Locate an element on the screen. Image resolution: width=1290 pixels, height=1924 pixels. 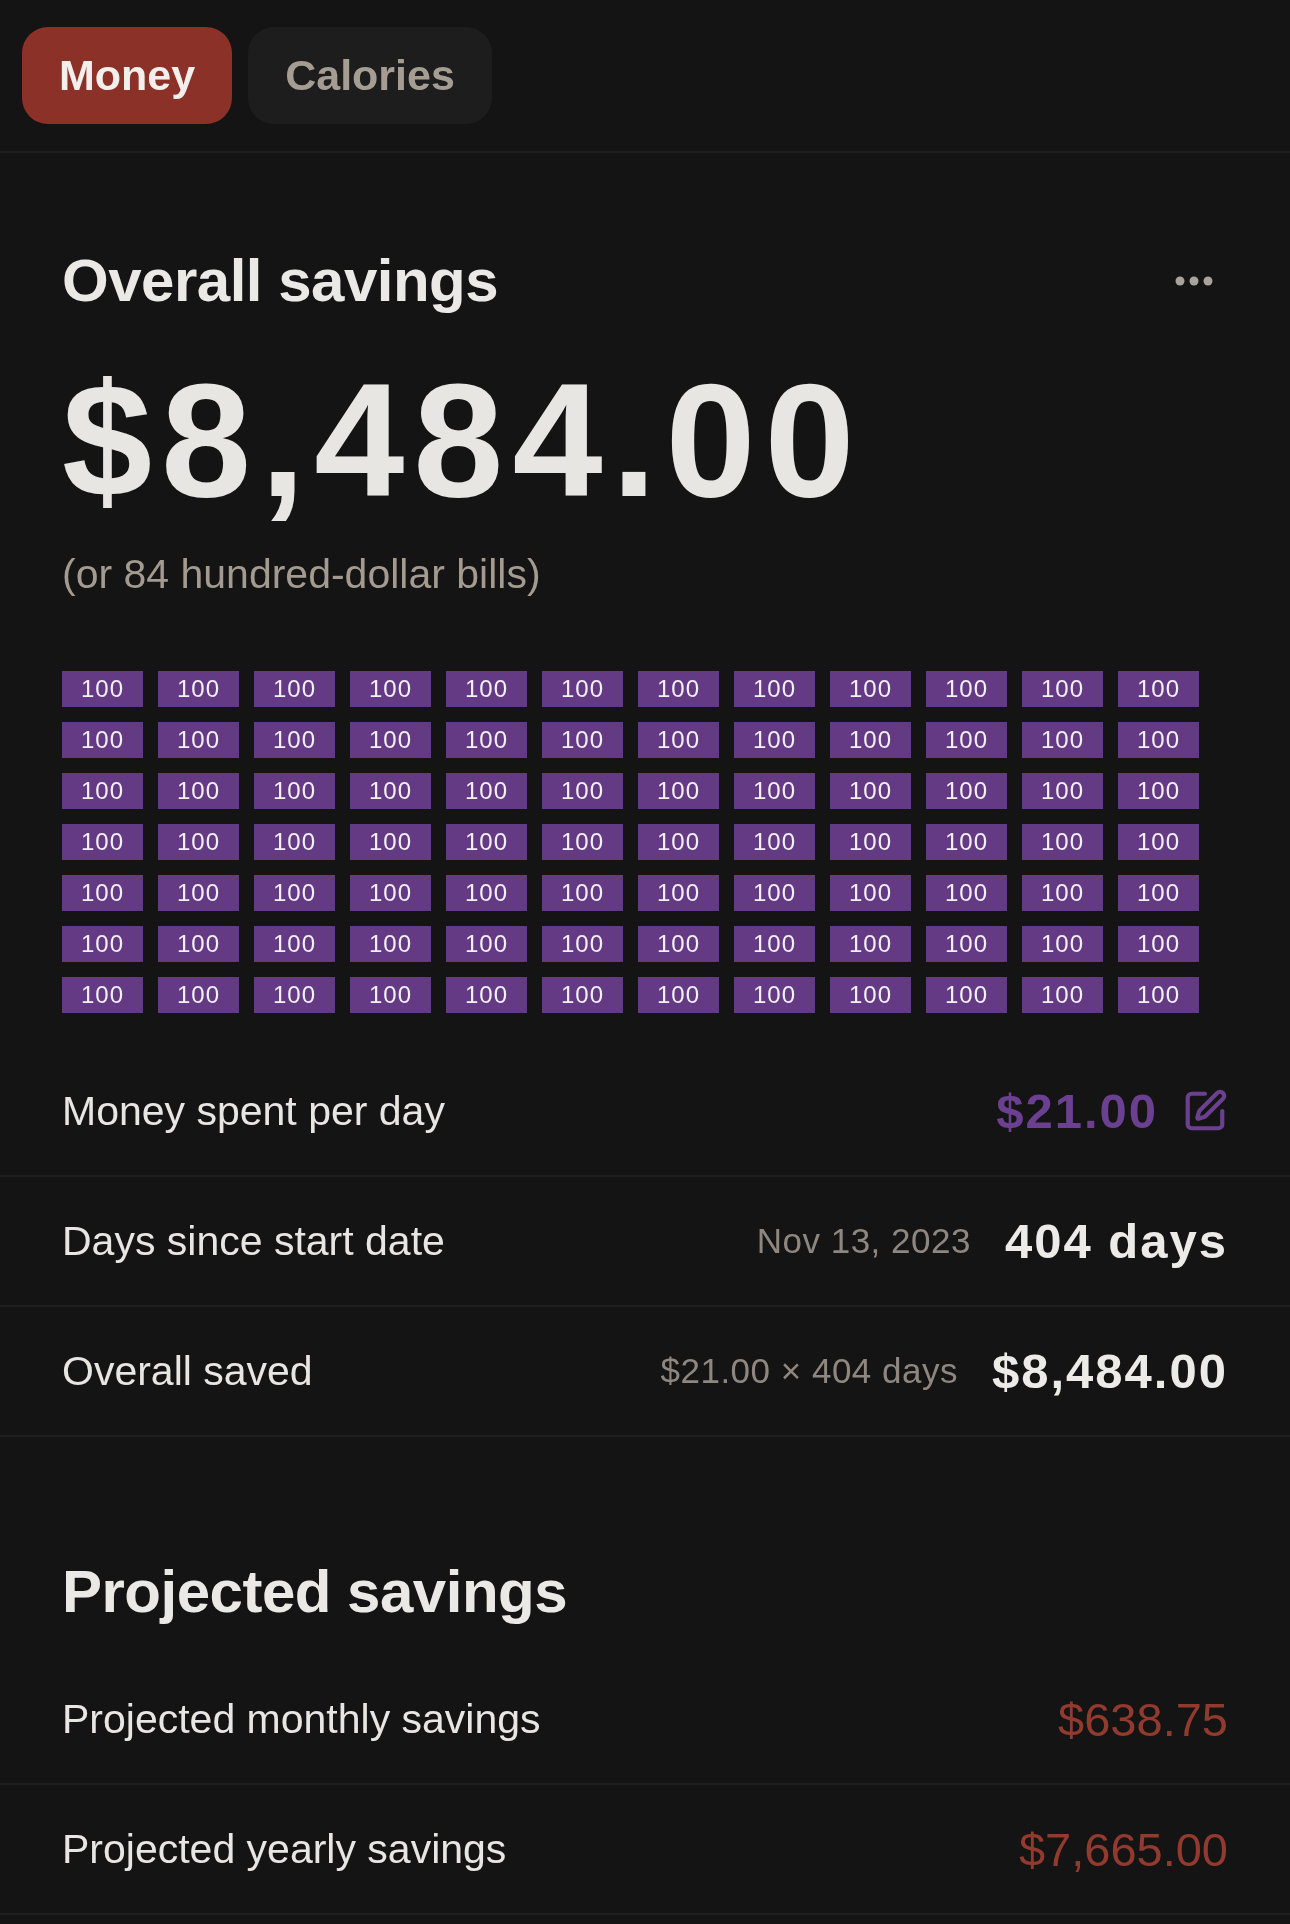
tab: Calories is located at coordinates (370, 75).